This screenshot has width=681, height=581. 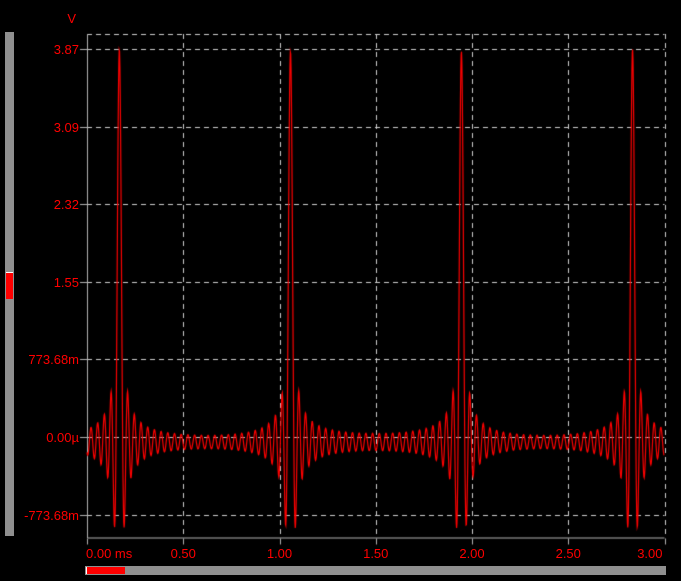 What do you see at coordinates (109, 553) in the screenshot?
I see `x-axis-tick-label: 0.00 ms` at bounding box center [109, 553].